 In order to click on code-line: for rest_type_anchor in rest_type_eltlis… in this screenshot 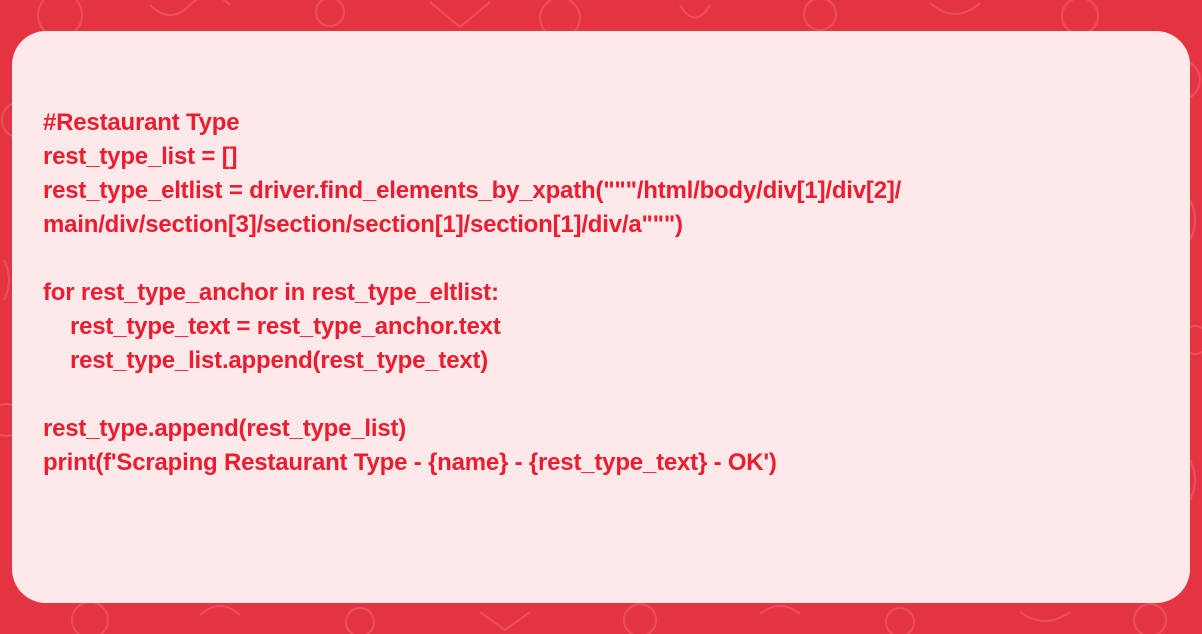, I will do `click(271, 292)`.